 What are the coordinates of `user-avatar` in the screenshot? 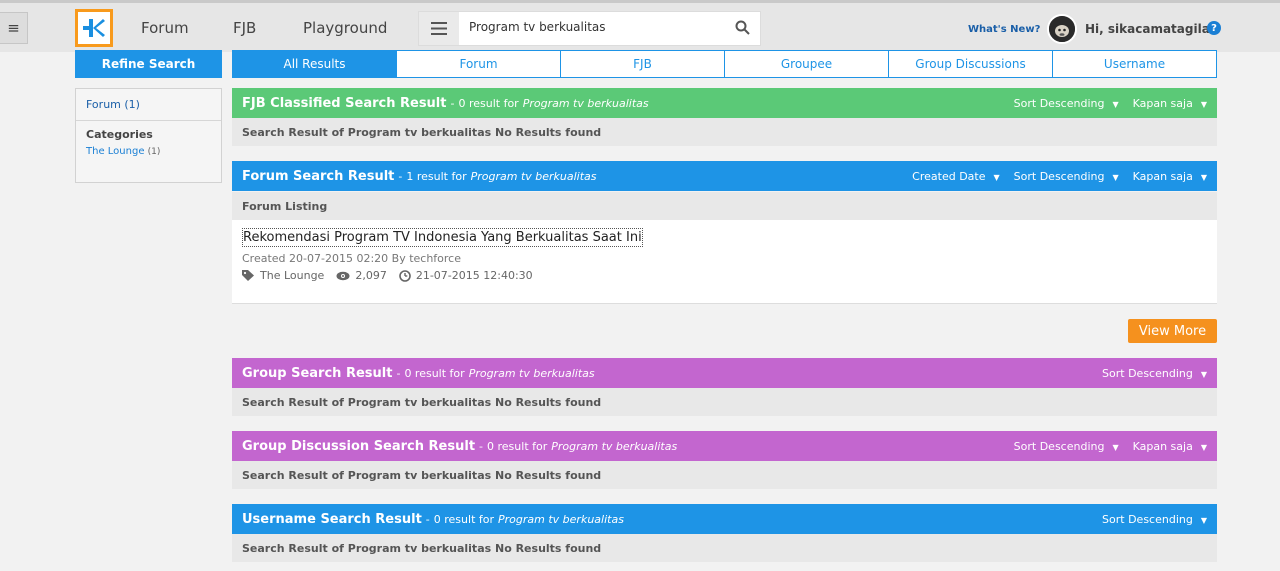 It's located at (1062, 29).